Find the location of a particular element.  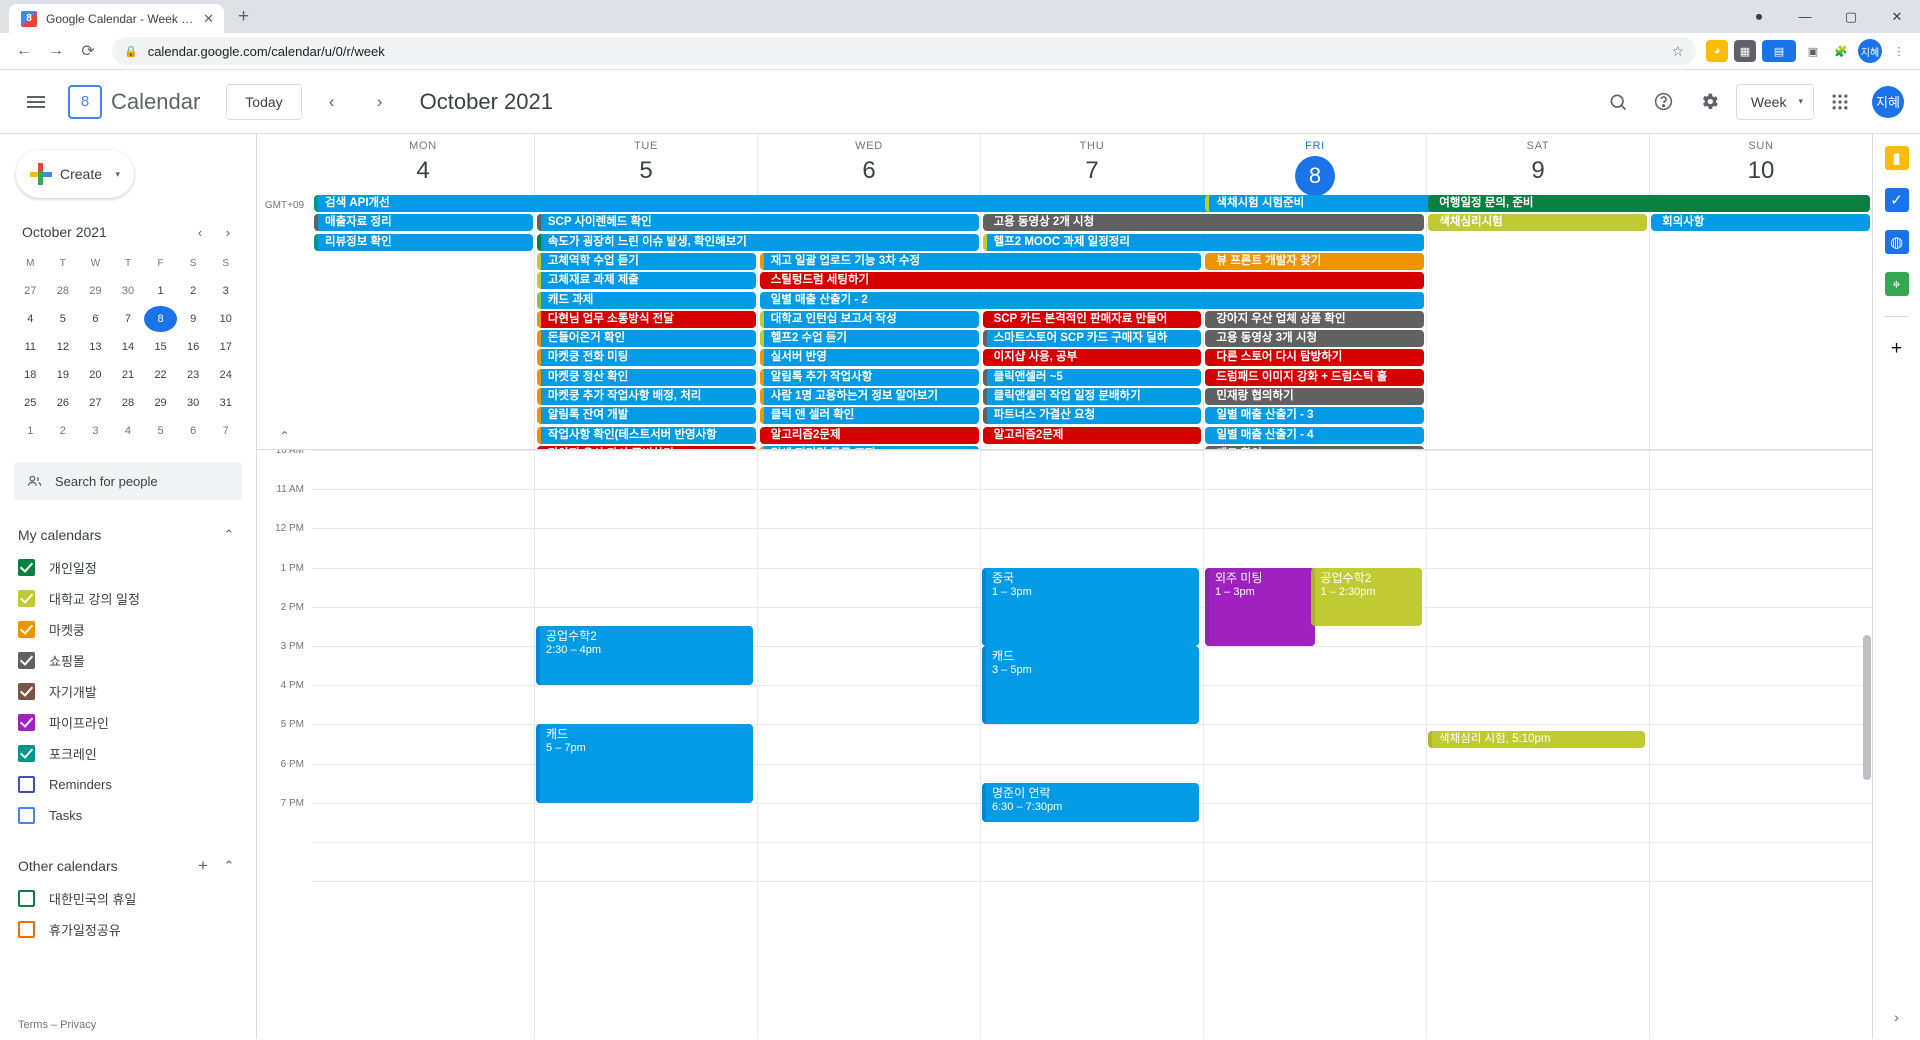

all-day-event: 일별 매출 산출기 - 3 is located at coordinates (1315, 416).